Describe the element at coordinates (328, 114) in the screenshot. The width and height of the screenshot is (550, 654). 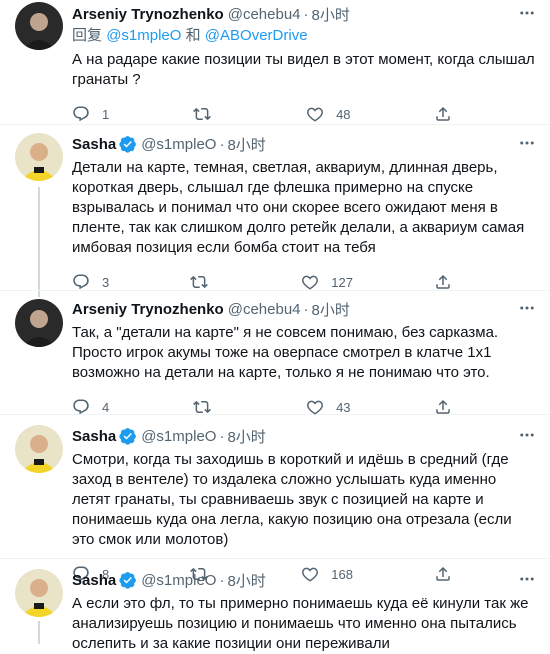
I see `like-button: 48` at that location.